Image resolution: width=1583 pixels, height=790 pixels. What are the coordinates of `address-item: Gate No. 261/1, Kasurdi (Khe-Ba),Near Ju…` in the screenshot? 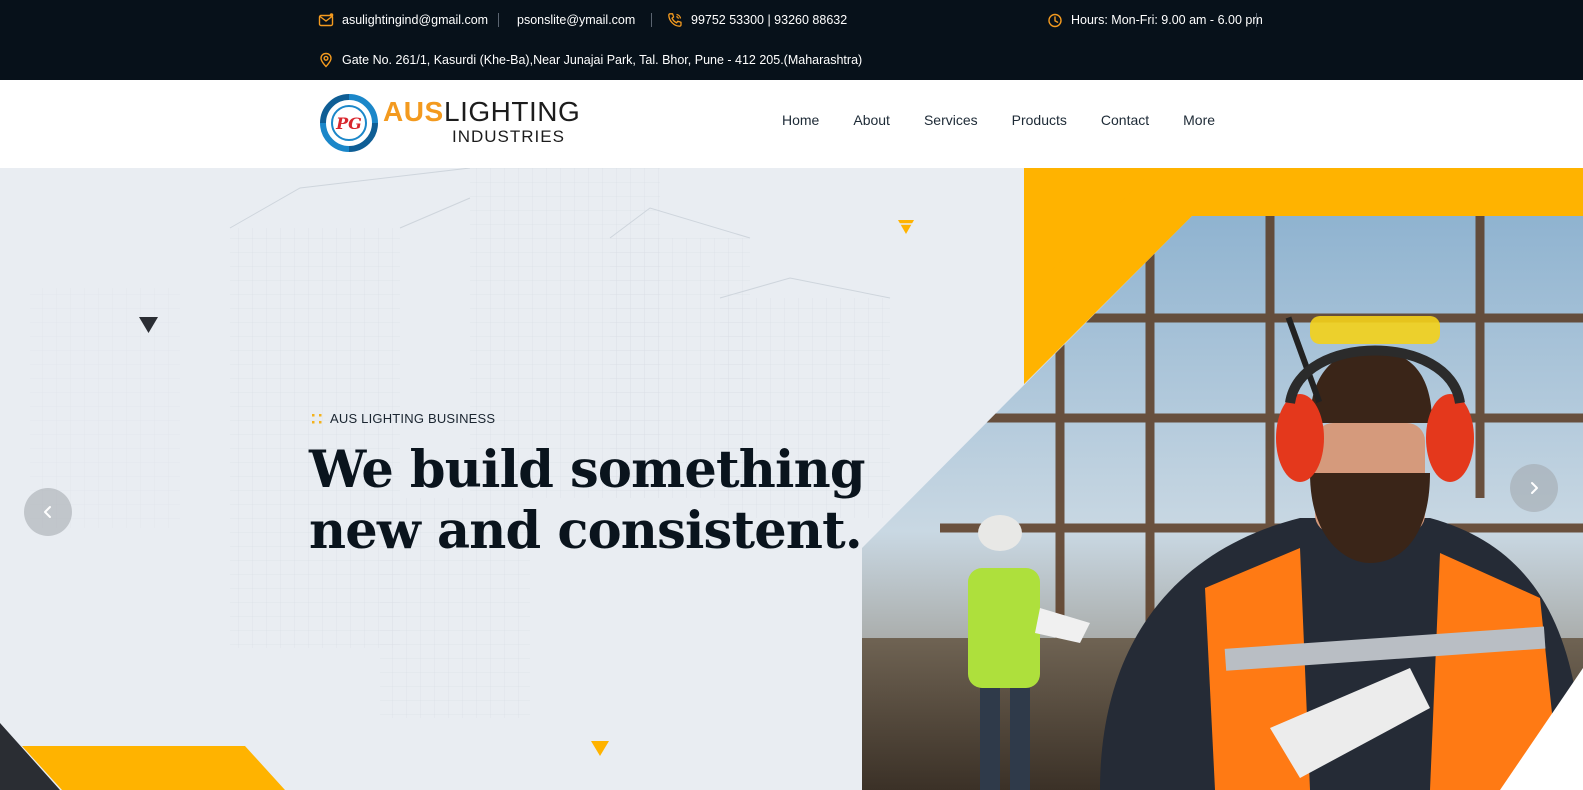 It's located at (590, 60).